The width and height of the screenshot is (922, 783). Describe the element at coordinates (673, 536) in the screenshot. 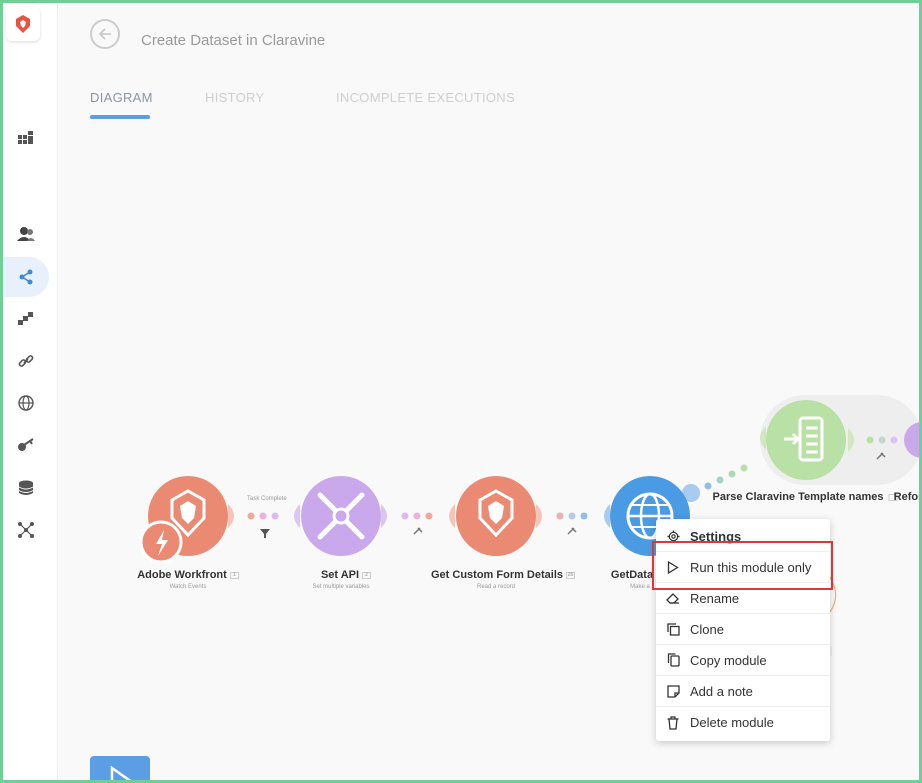

I see `gear-icon` at that location.